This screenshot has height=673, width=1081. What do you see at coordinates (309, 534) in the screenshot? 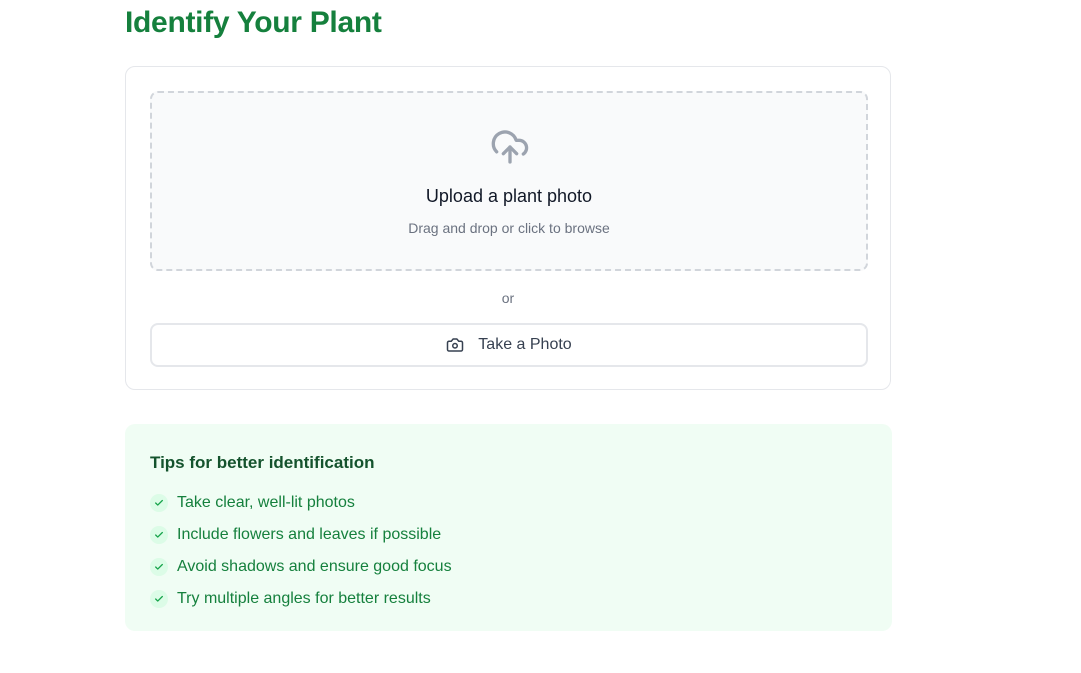
I see `tip-text: Include flowers and leaves if possible` at bounding box center [309, 534].